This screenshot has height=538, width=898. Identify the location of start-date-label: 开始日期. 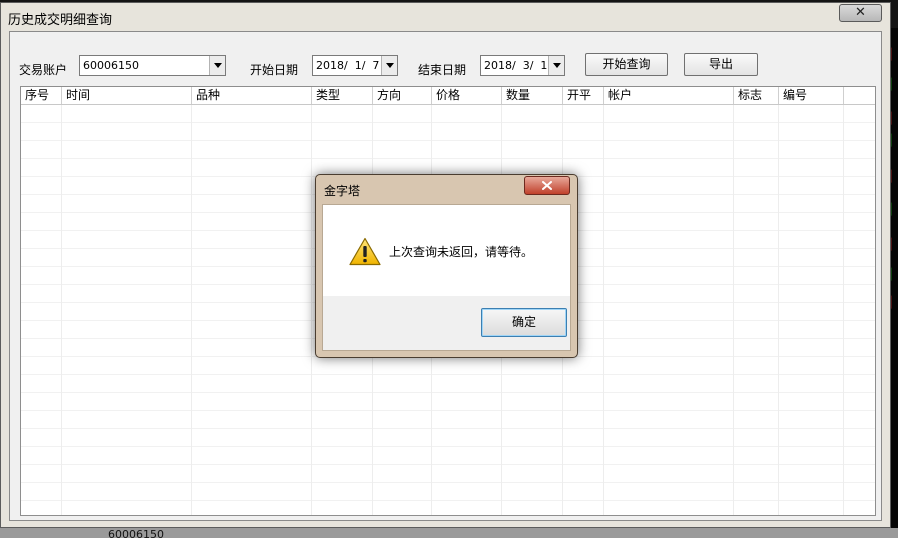
(274, 70).